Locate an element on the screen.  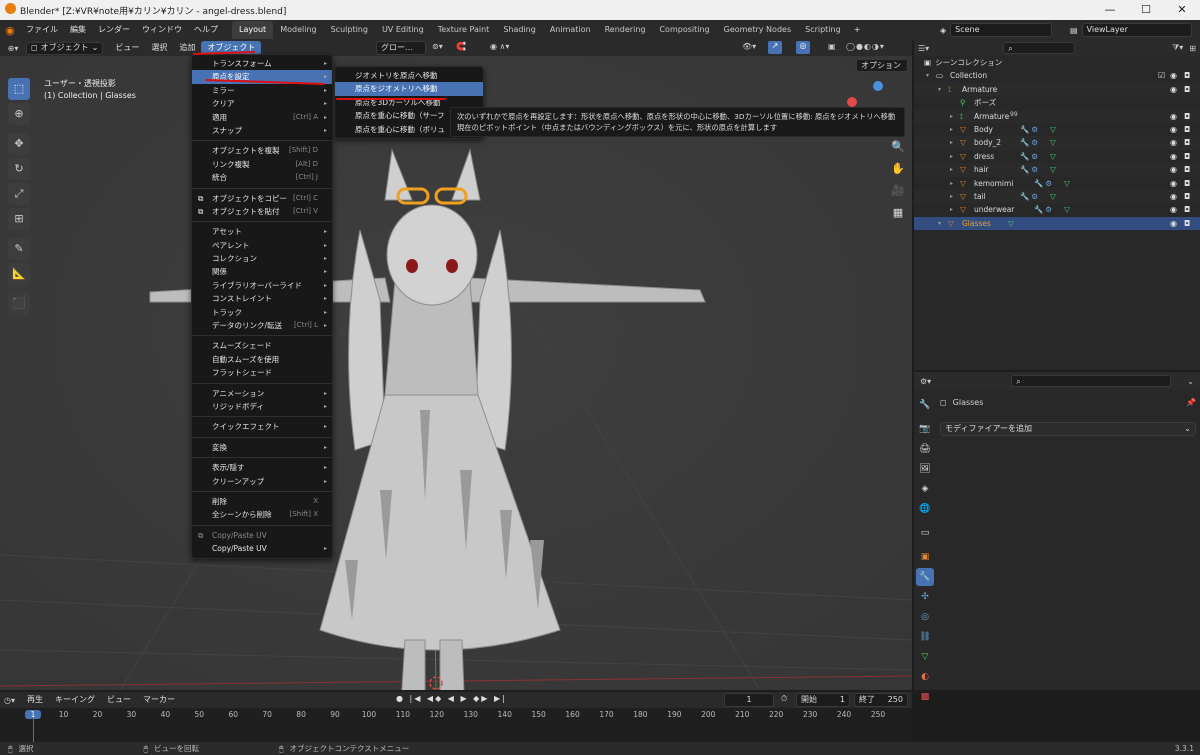
annotate-icon: ✎ is located at coordinates (19, 249).